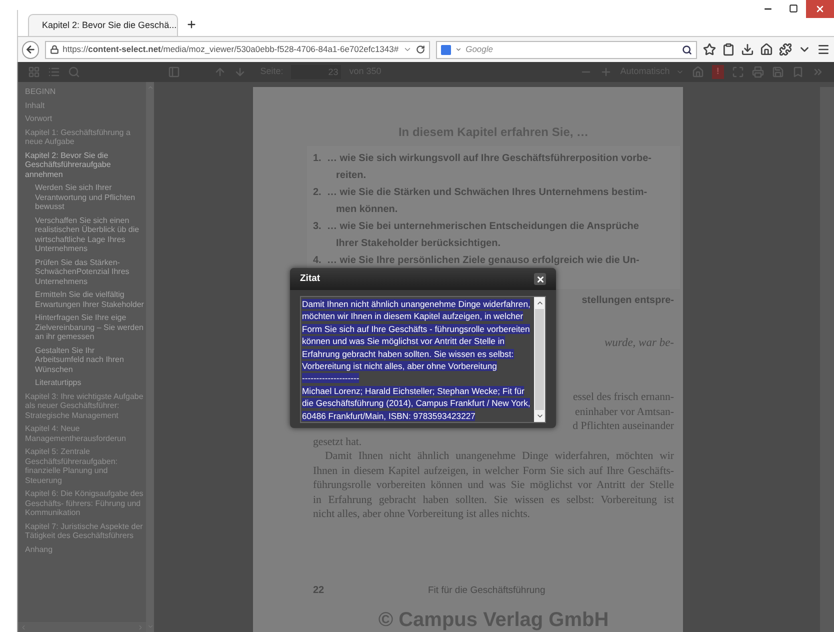  What do you see at coordinates (818, 72) in the screenshot?
I see `more-tools-icon` at bounding box center [818, 72].